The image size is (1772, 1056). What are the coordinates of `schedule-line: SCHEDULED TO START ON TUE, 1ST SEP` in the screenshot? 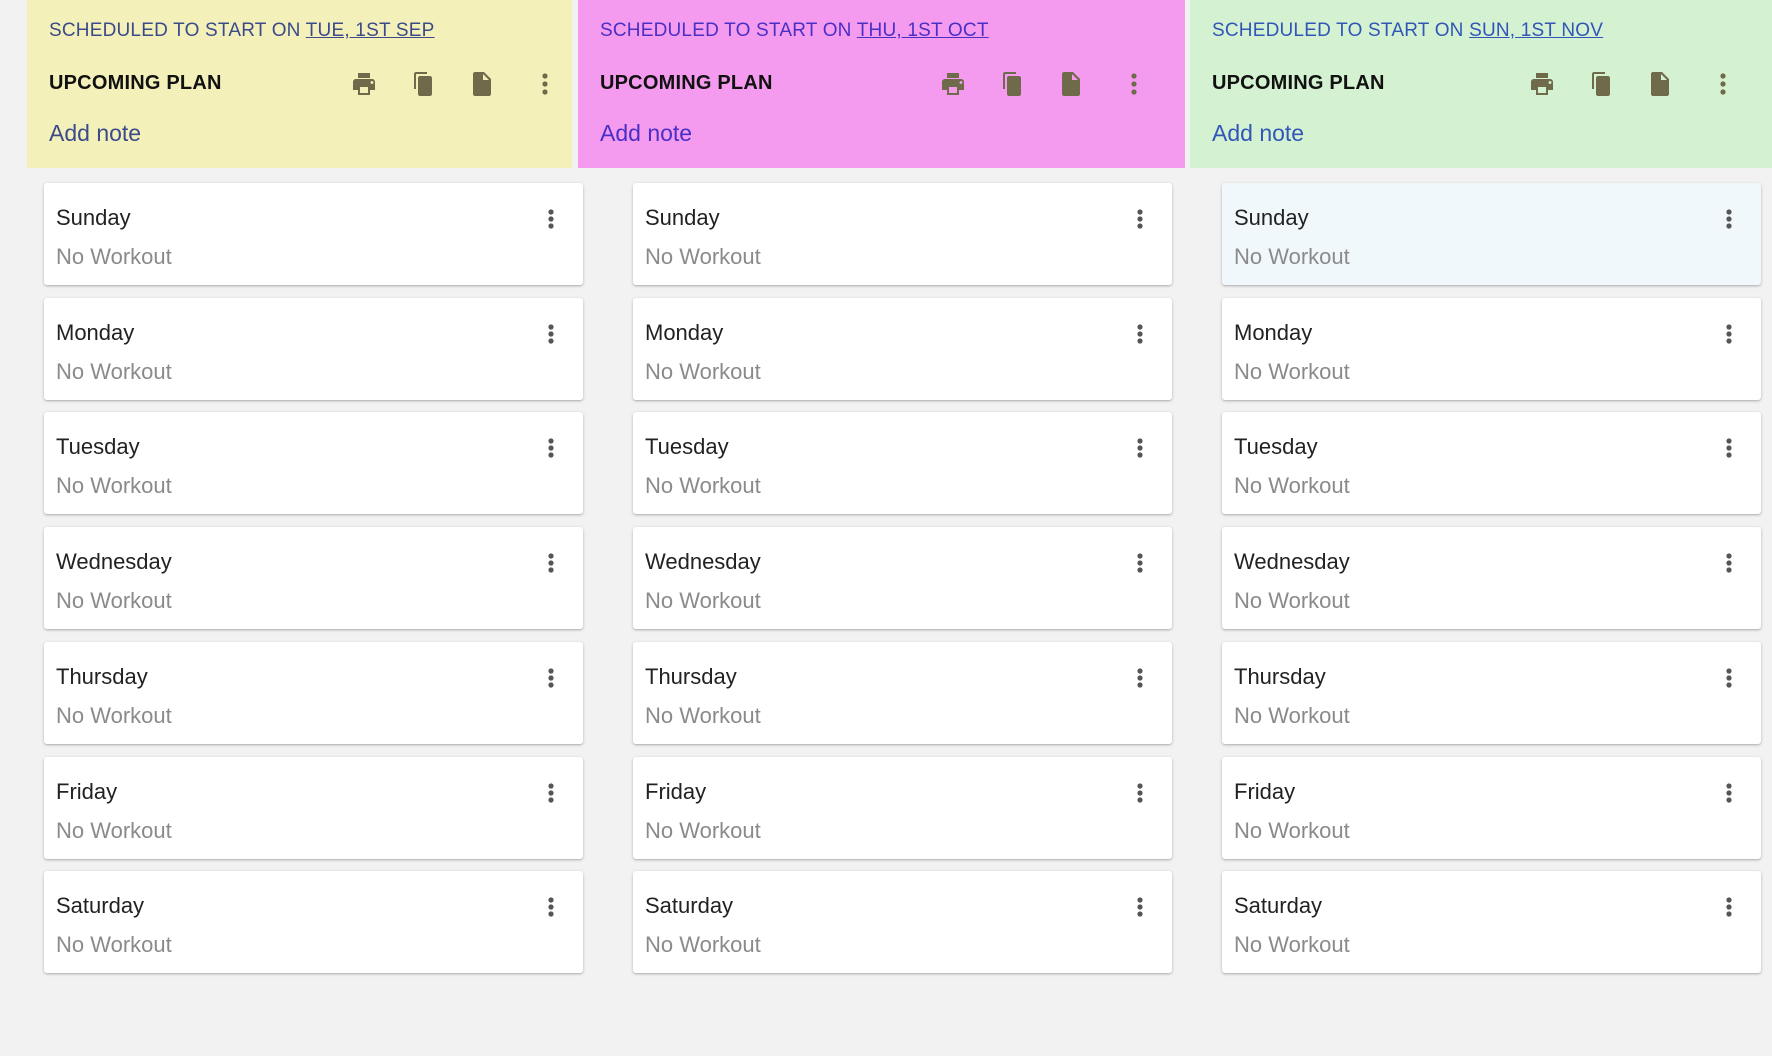 It's located at (242, 31).